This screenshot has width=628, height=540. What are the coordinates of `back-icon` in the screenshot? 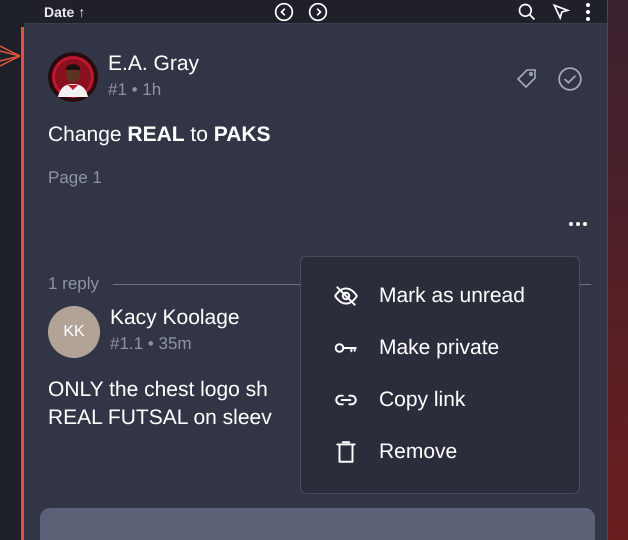 It's located at (284, 12).